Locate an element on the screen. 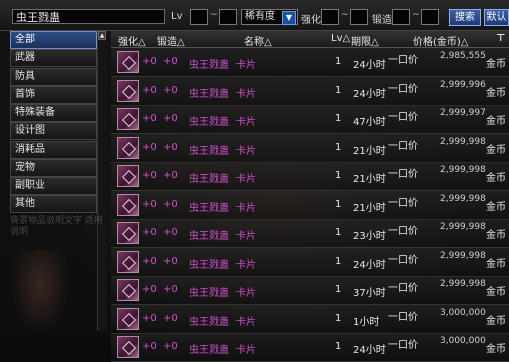 Image resolution: width=509 pixels, height=362 pixels. table-row: +0 +0 虫王戮蛊 卡片 1 24小时 一口价 3,000,000 金币 is located at coordinates (310, 347).